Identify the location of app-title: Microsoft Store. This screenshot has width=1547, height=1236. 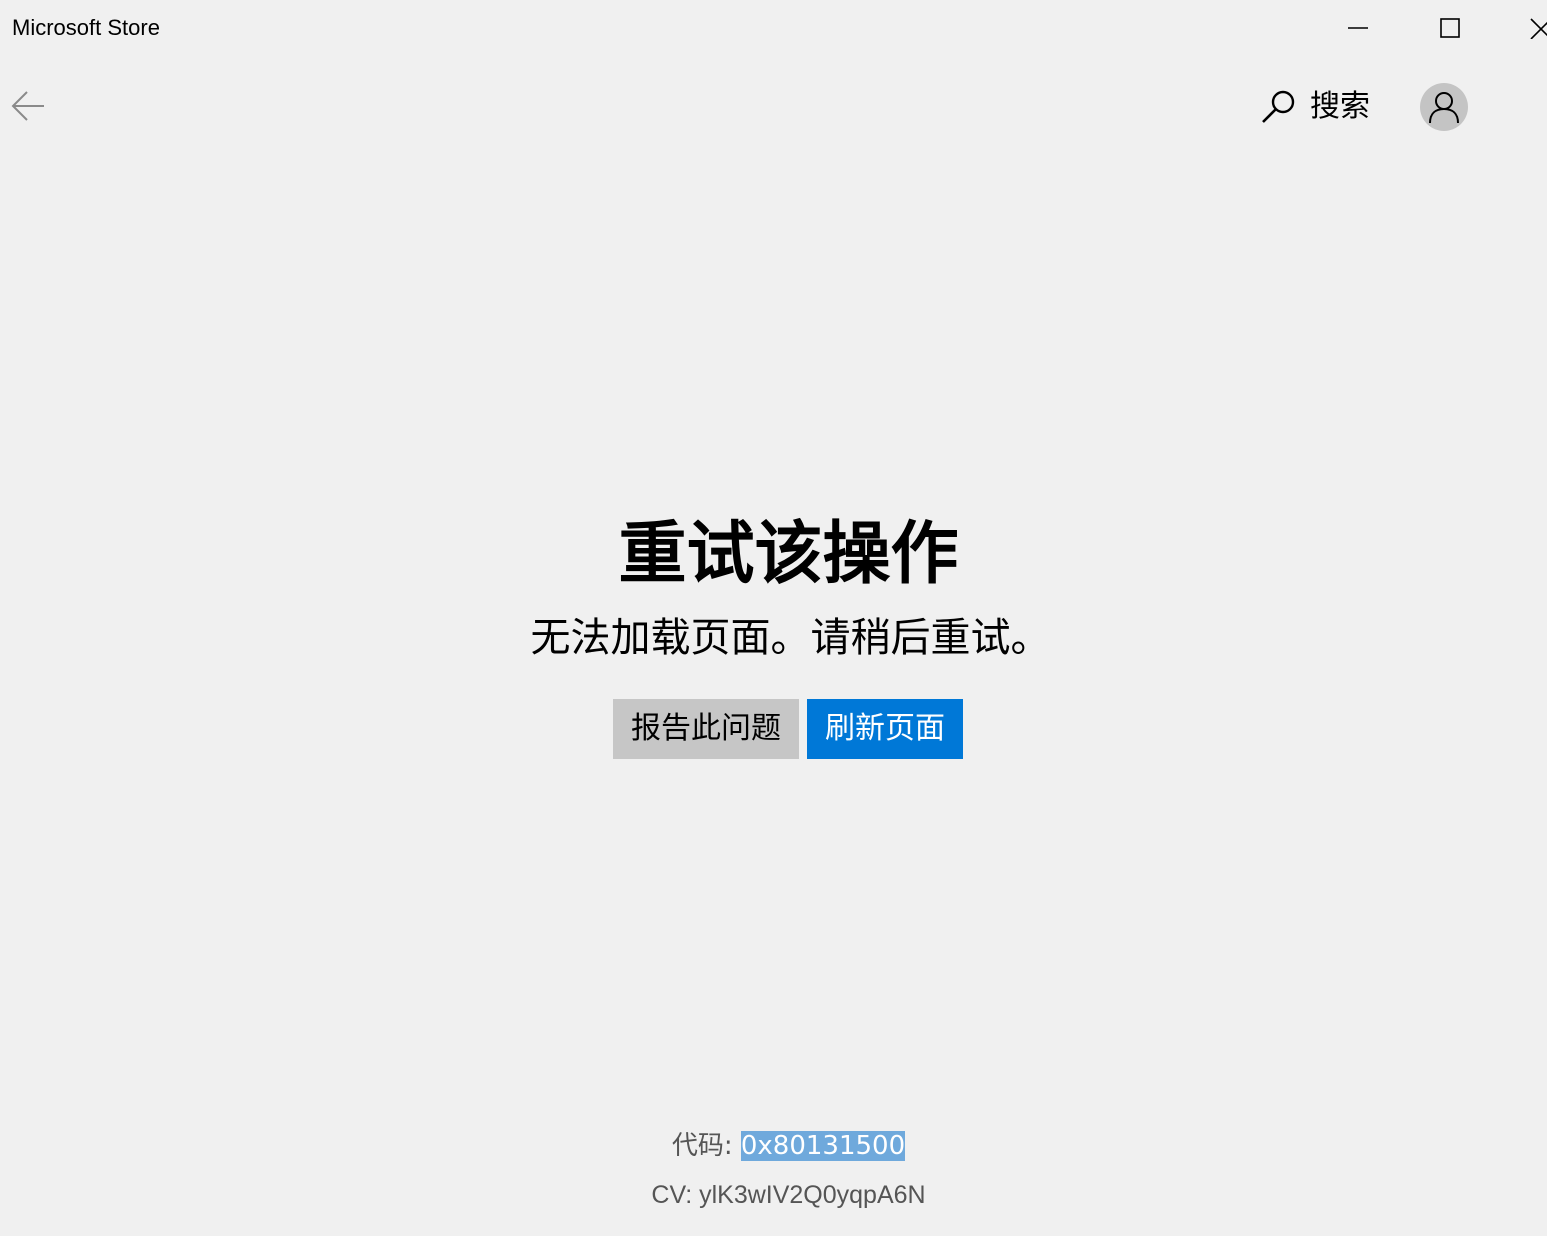
(86, 27).